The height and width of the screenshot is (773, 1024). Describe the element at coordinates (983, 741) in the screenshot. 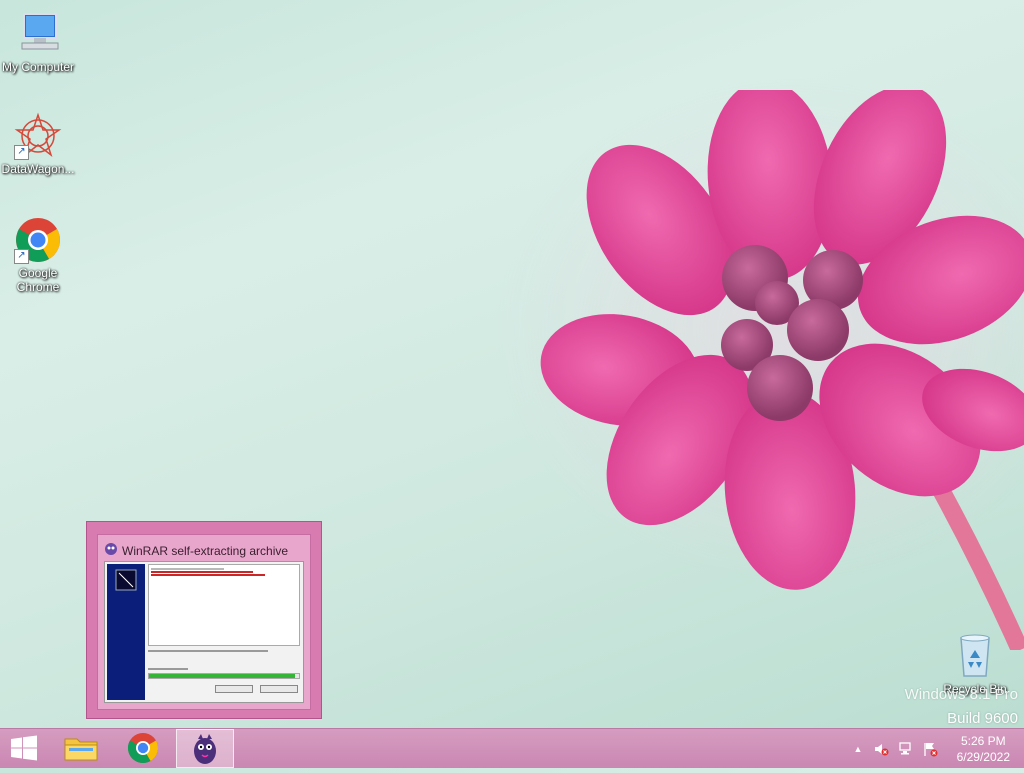

I see `clock-time: 5:26 PM` at that location.